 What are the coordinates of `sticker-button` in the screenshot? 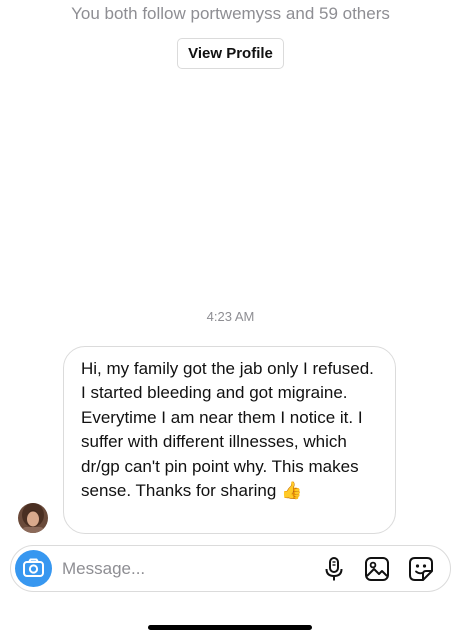 It's located at (421, 569).